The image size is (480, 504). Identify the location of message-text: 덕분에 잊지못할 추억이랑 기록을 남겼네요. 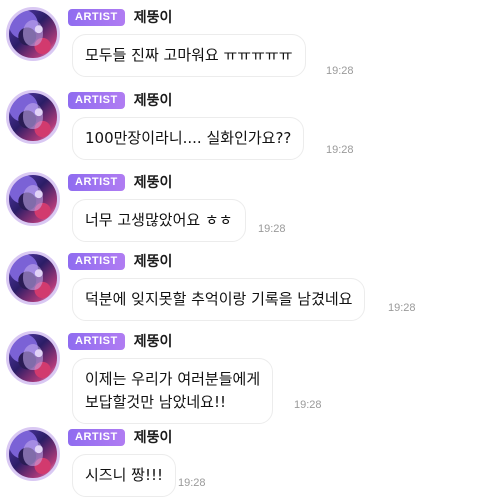
(219, 299).